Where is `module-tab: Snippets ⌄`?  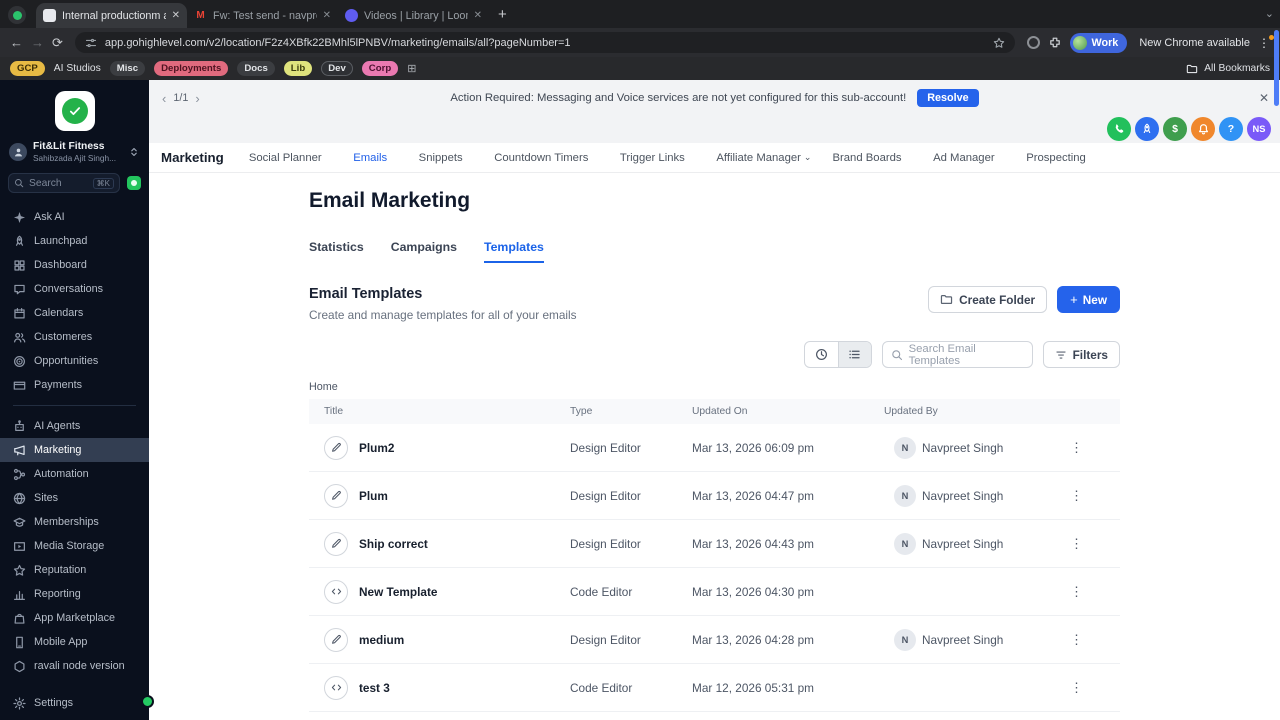 module-tab: Snippets ⌄ is located at coordinates (446, 158).